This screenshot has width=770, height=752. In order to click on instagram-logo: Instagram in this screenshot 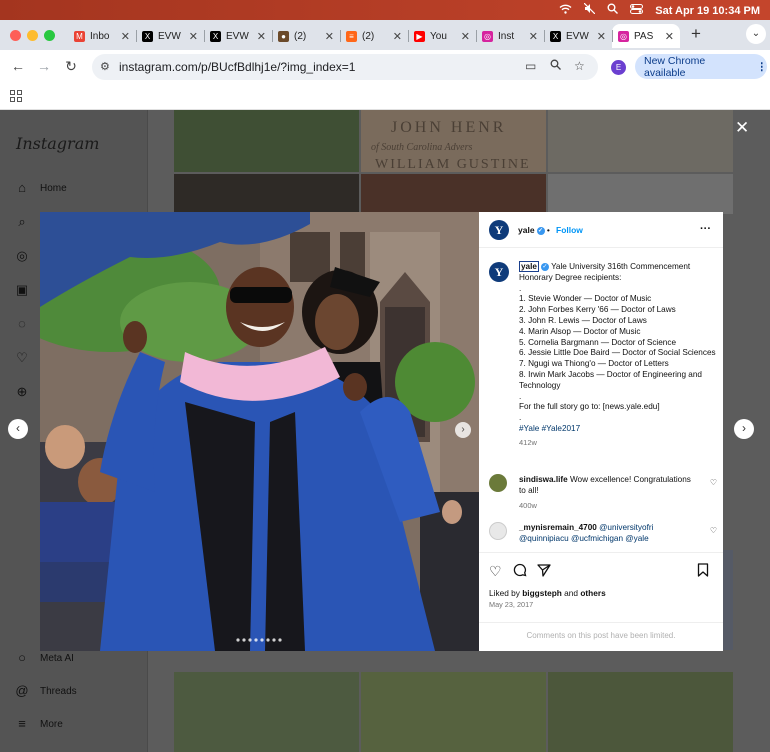, I will do `click(57, 143)`.